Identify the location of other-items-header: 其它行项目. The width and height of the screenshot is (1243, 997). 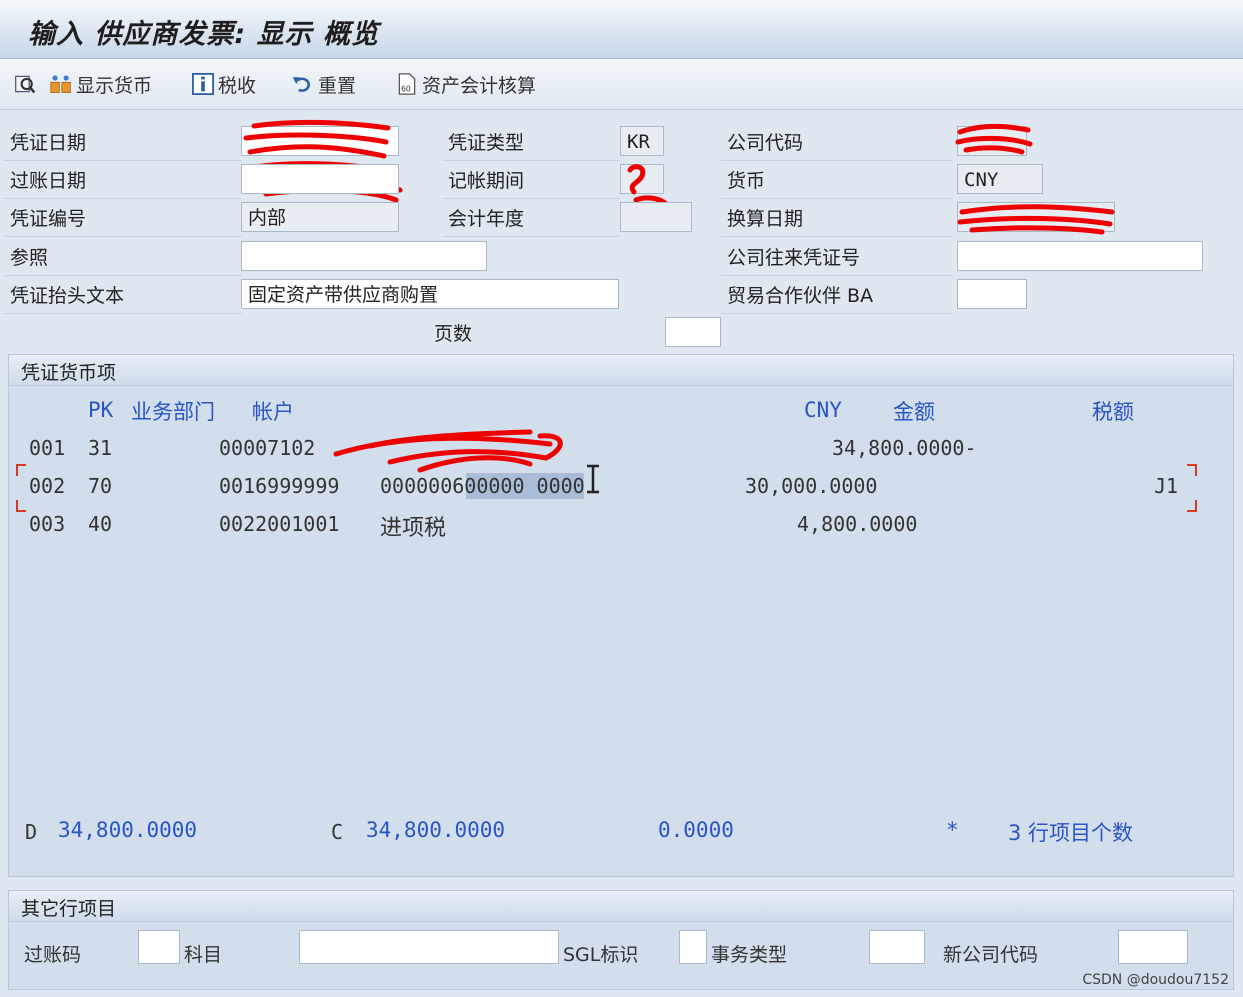
(621, 906).